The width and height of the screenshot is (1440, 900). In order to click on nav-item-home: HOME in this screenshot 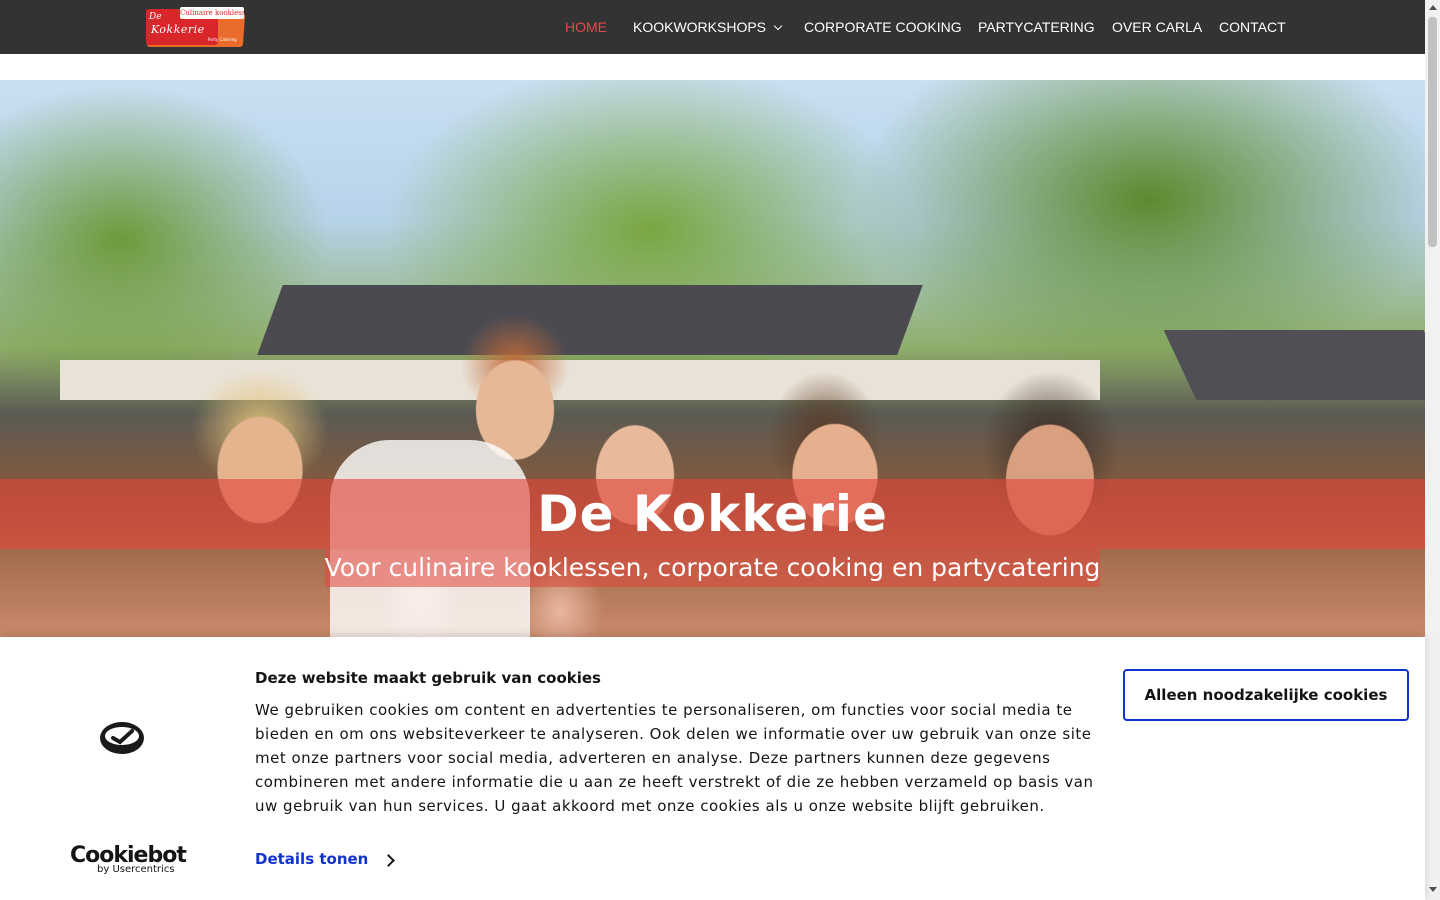, I will do `click(586, 27)`.